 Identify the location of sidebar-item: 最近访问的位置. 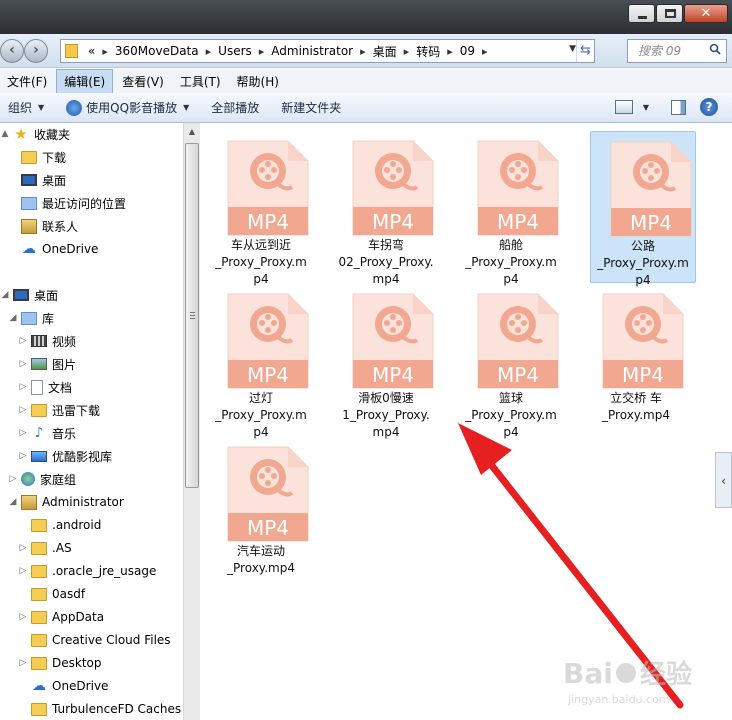
(67, 203).